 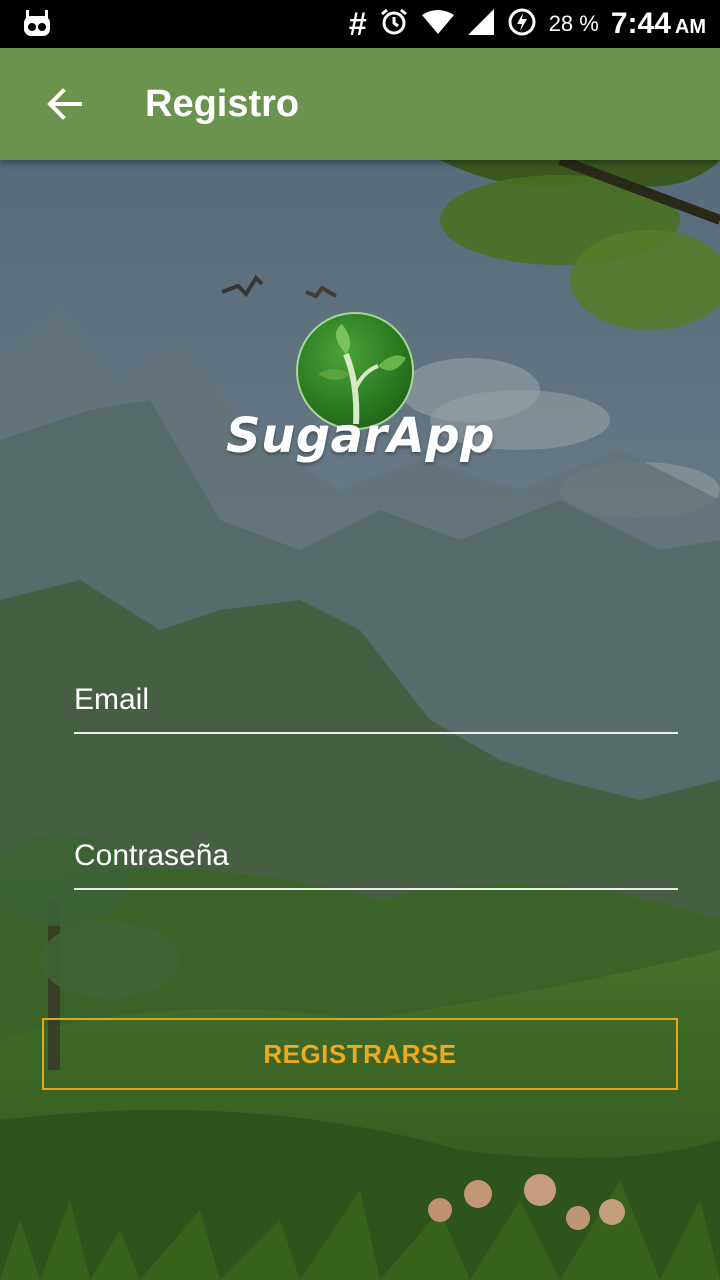 What do you see at coordinates (360, 1054) in the screenshot?
I see `register-button: REGISTRARSE` at bounding box center [360, 1054].